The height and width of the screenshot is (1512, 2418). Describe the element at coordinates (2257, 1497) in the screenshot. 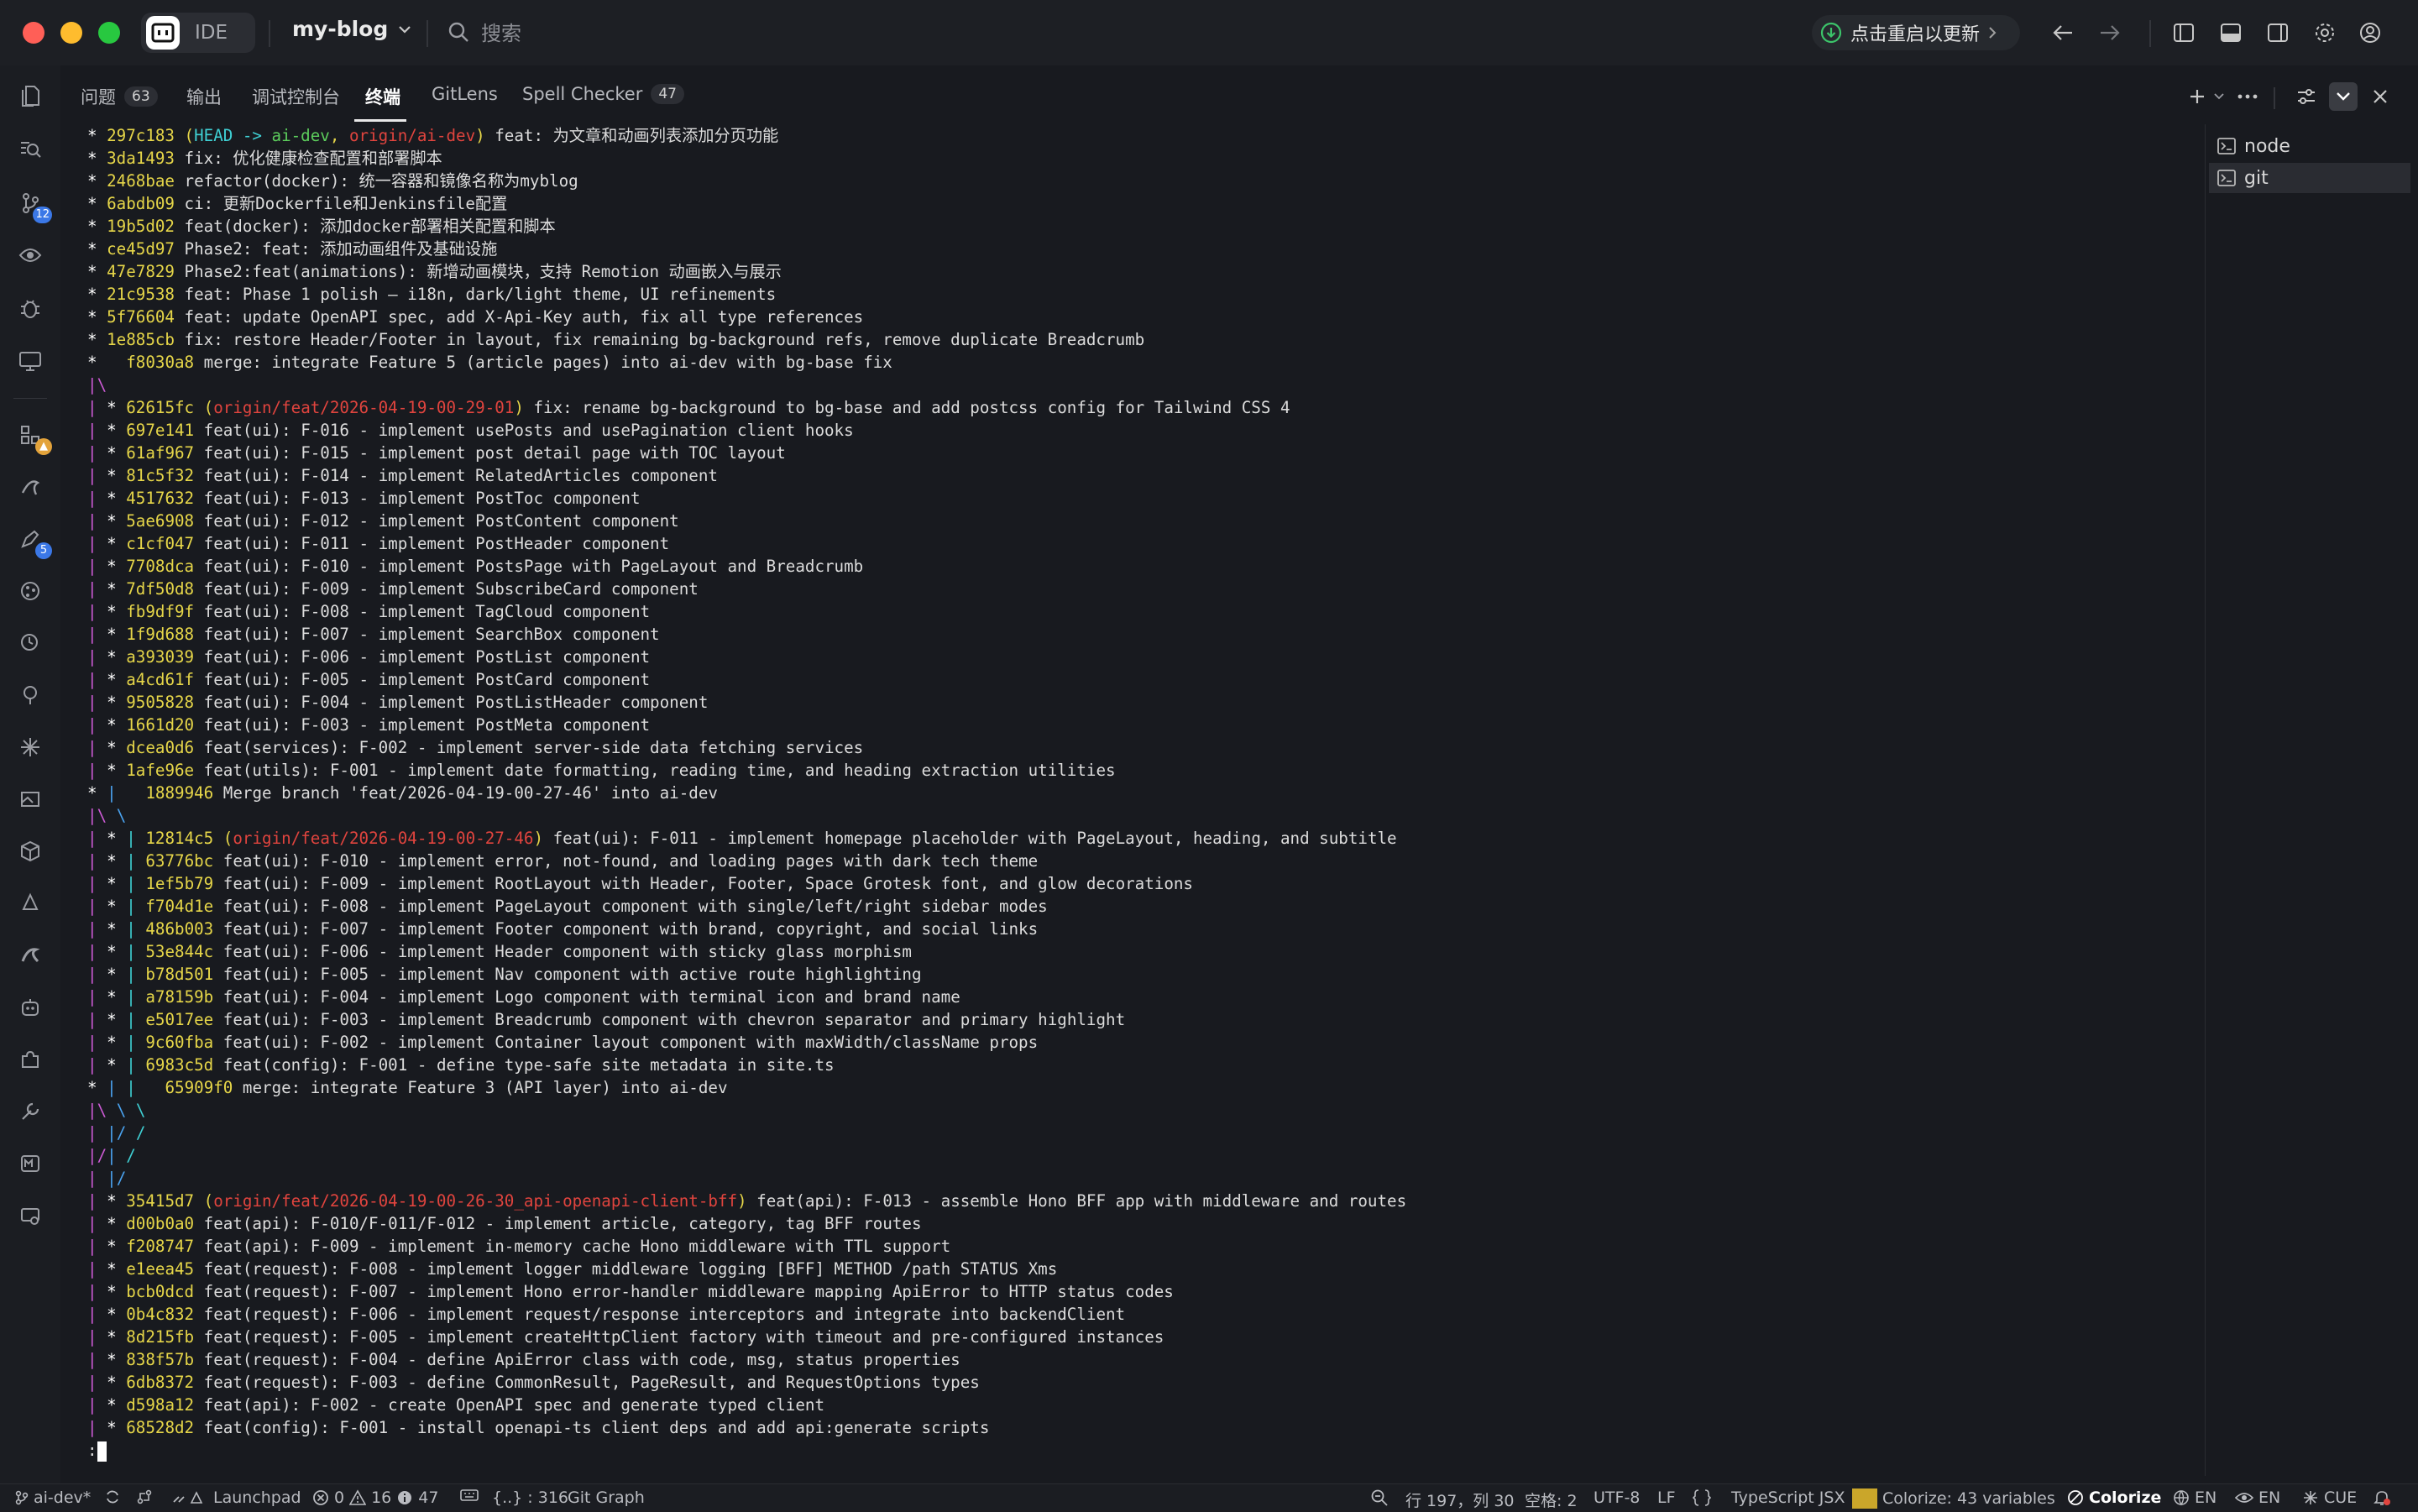

I see `input-language-2: EN` at that location.